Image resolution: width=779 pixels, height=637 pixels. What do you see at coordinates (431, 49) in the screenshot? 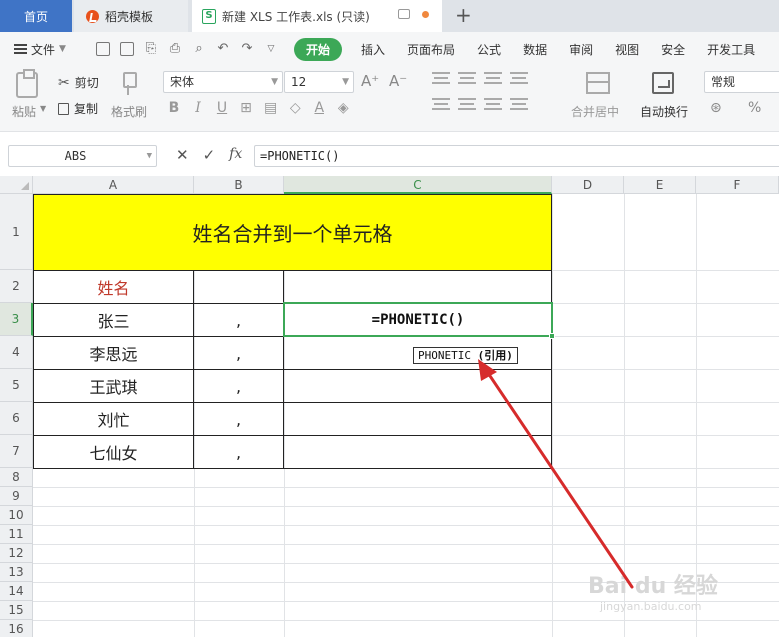
I see `menu-tab-page-layout: 页面布局` at bounding box center [431, 49].